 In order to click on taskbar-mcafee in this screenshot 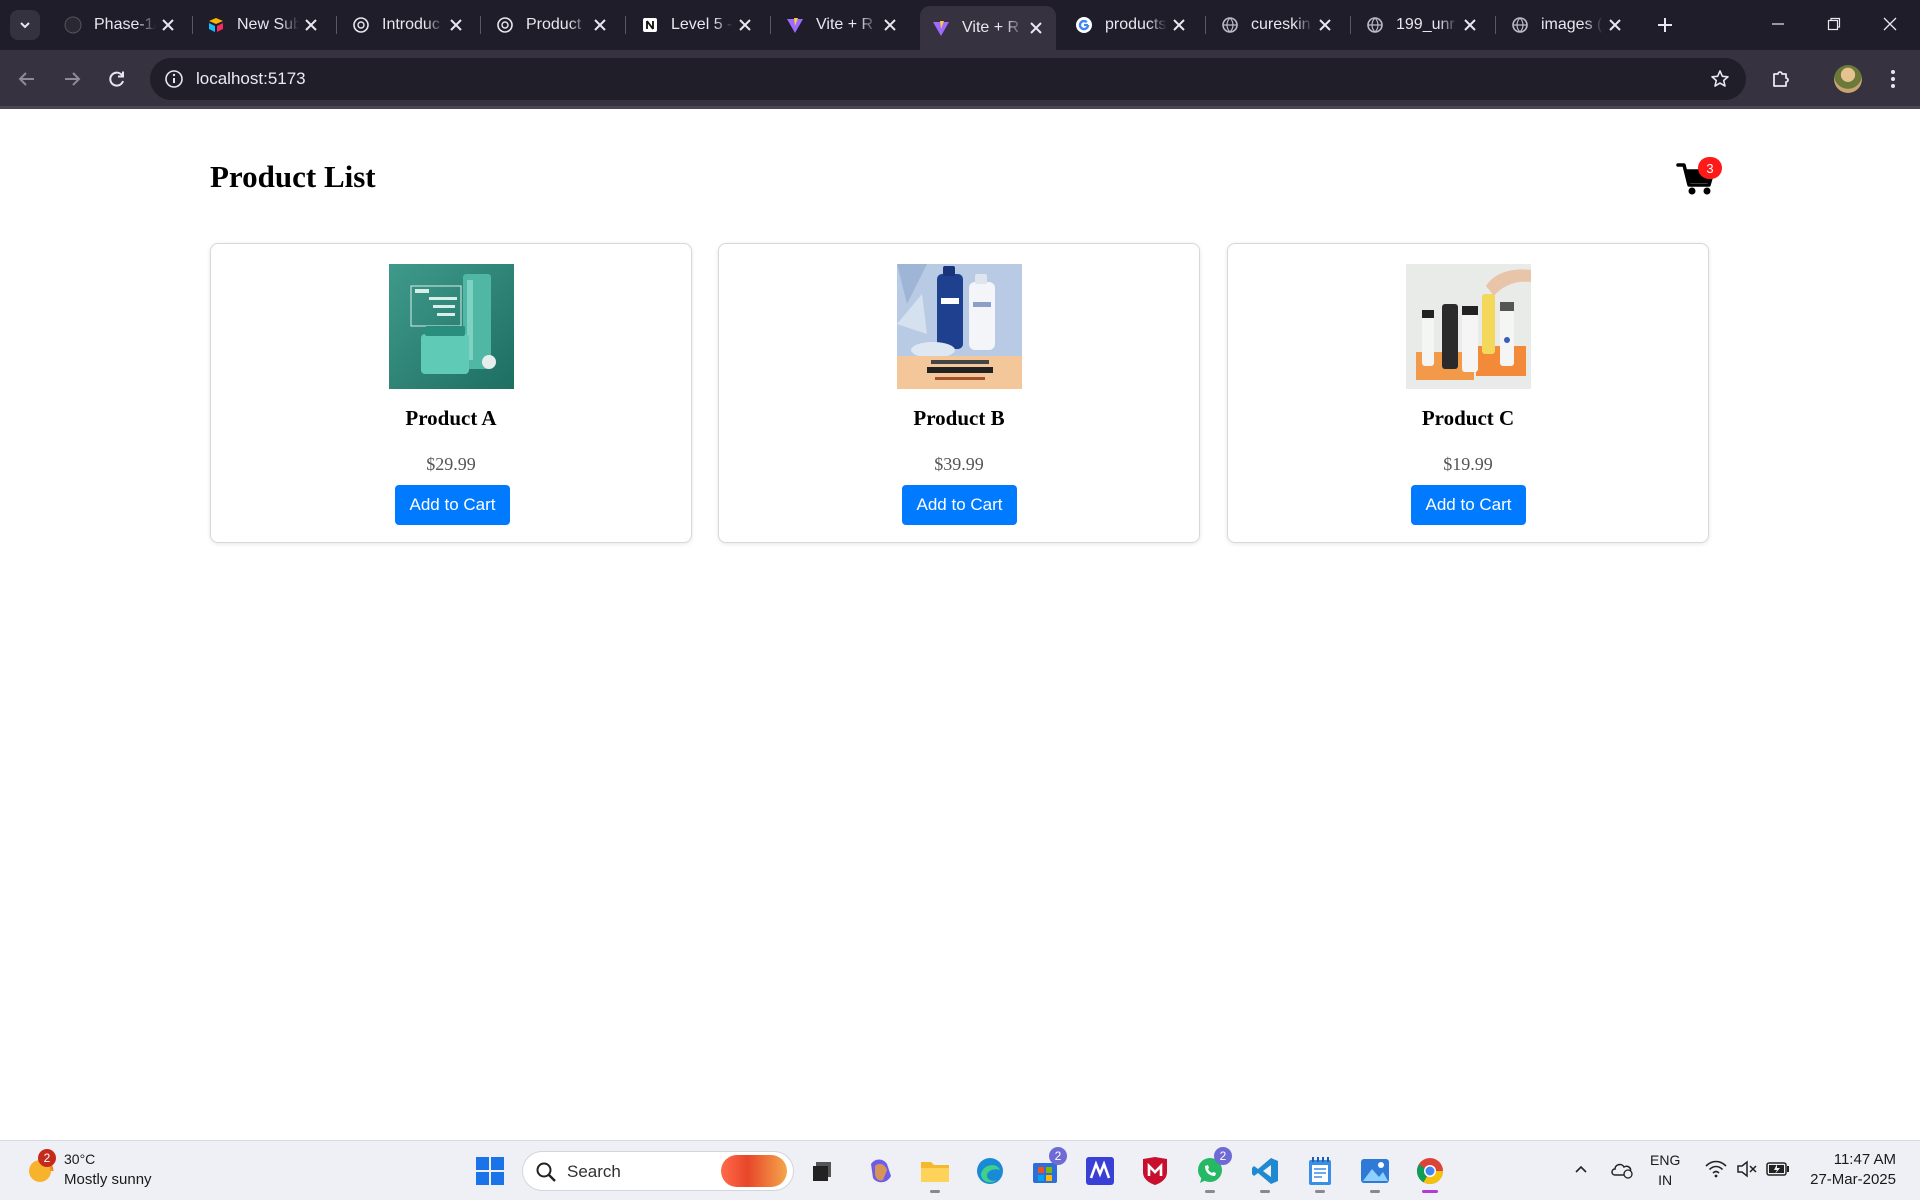, I will do `click(1155, 1171)`.